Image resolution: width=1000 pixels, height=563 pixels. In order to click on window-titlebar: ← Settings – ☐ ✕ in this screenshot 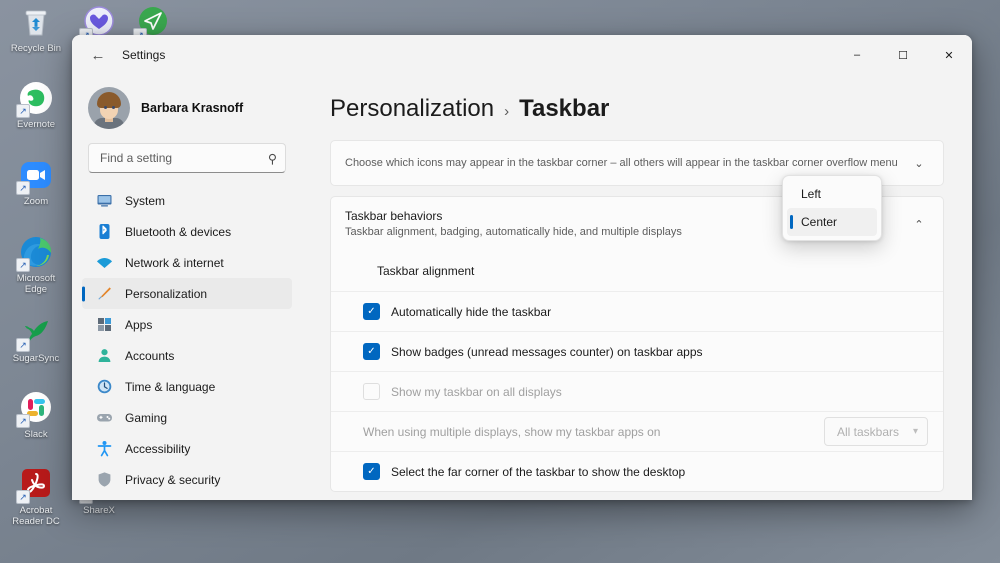, I will do `click(522, 55)`.